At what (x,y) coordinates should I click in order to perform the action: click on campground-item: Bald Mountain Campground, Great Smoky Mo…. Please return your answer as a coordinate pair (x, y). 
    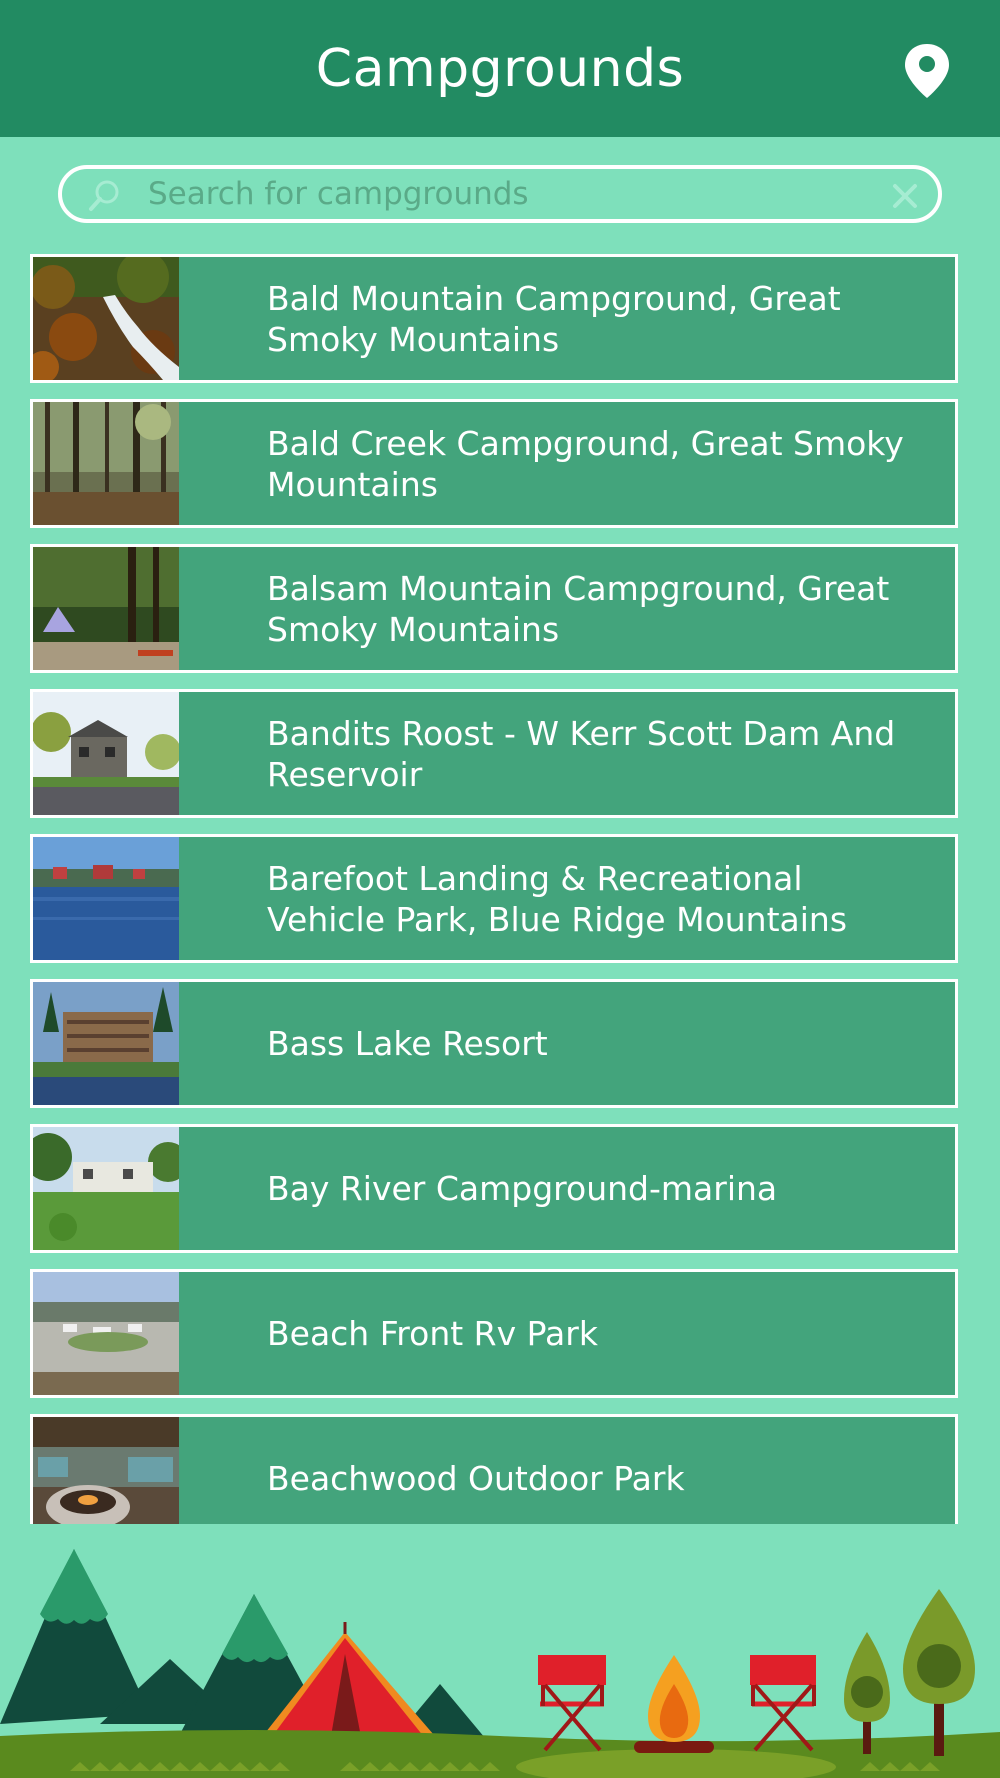
    Looking at the image, I should click on (494, 318).